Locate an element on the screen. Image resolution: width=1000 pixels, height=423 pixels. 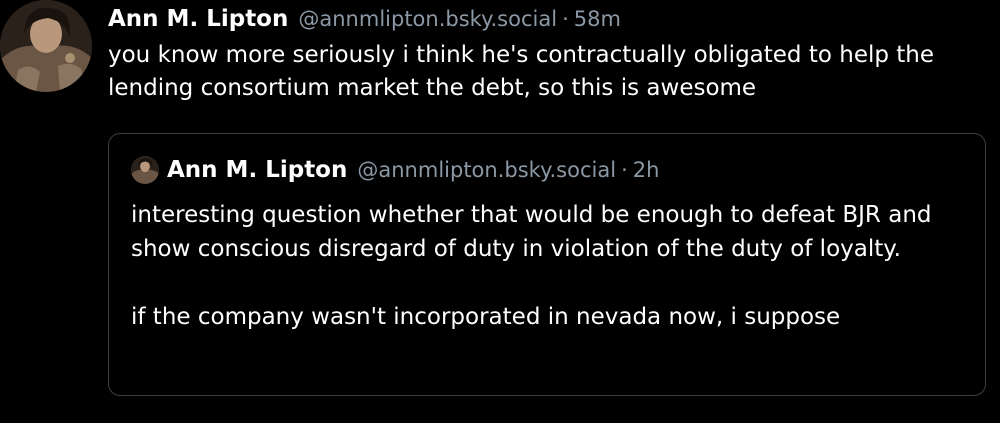
author-name: Ann M. Lipton is located at coordinates (198, 19).